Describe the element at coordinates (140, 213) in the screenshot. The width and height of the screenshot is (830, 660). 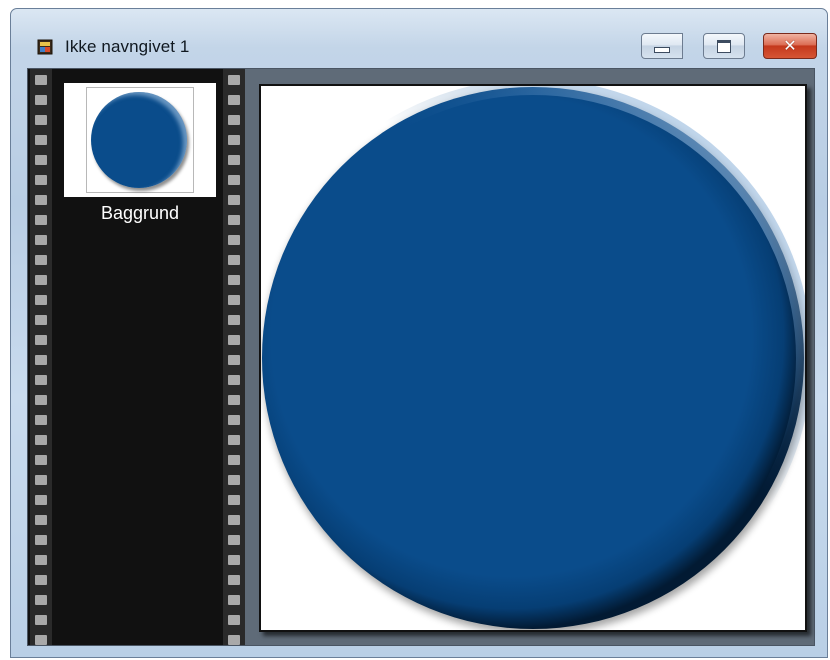
I see `layer-name-label: Baggrund` at that location.